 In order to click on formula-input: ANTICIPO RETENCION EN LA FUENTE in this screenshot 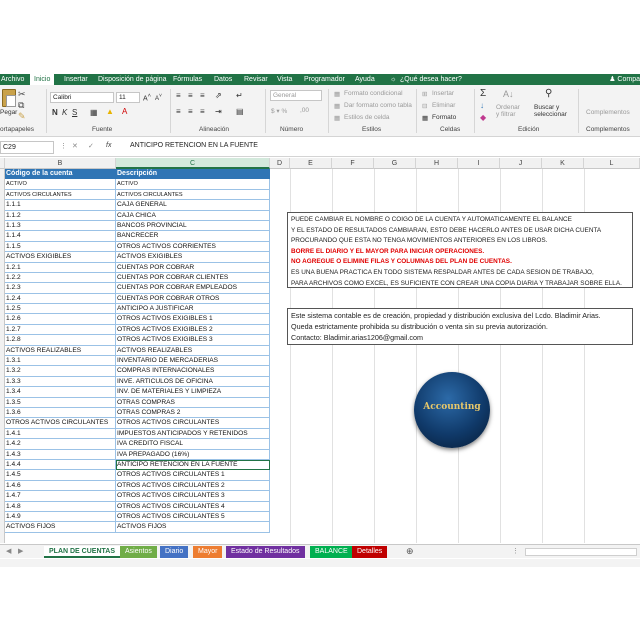, I will do `click(194, 145)`.